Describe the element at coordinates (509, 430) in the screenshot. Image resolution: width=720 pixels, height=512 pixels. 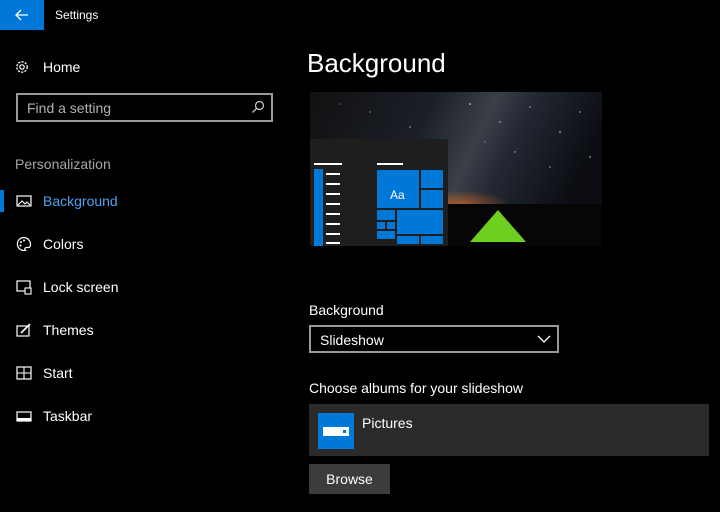
I see `album-item-pictures: Pictures` at that location.